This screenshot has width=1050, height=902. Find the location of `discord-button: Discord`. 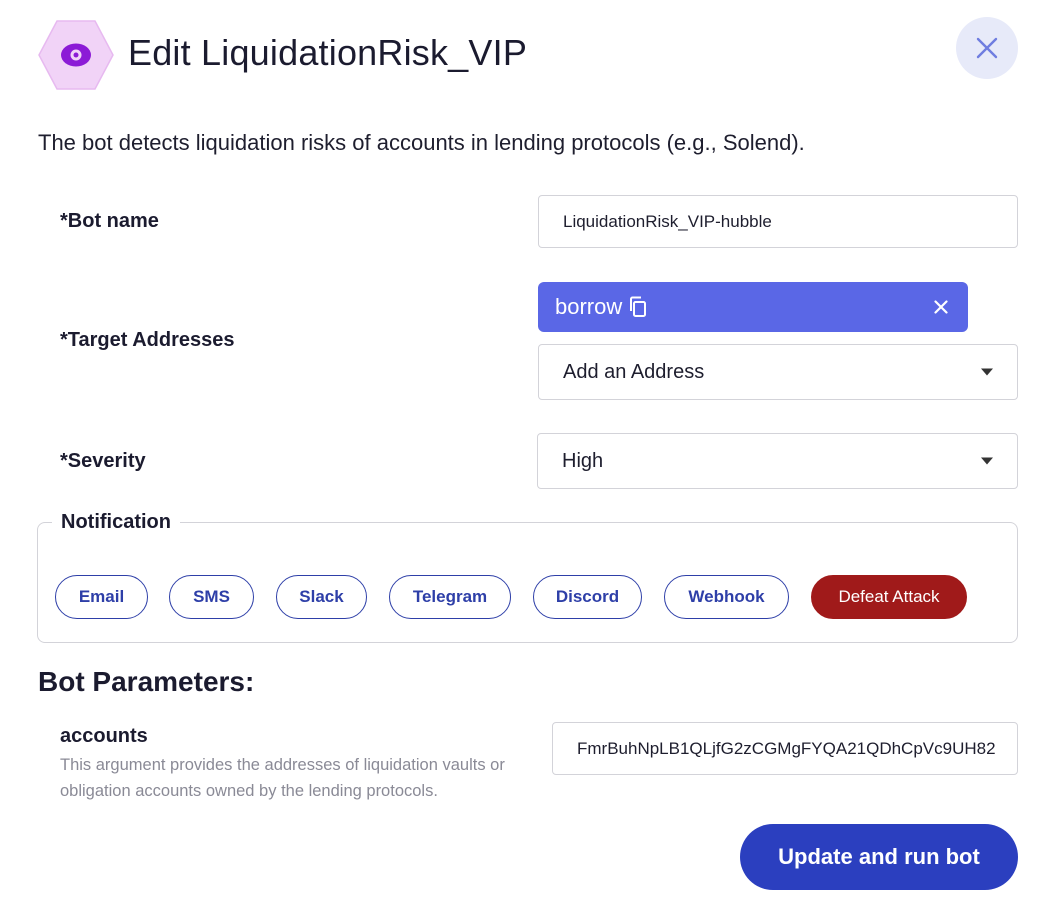

discord-button: Discord is located at coordinates (587, 597).